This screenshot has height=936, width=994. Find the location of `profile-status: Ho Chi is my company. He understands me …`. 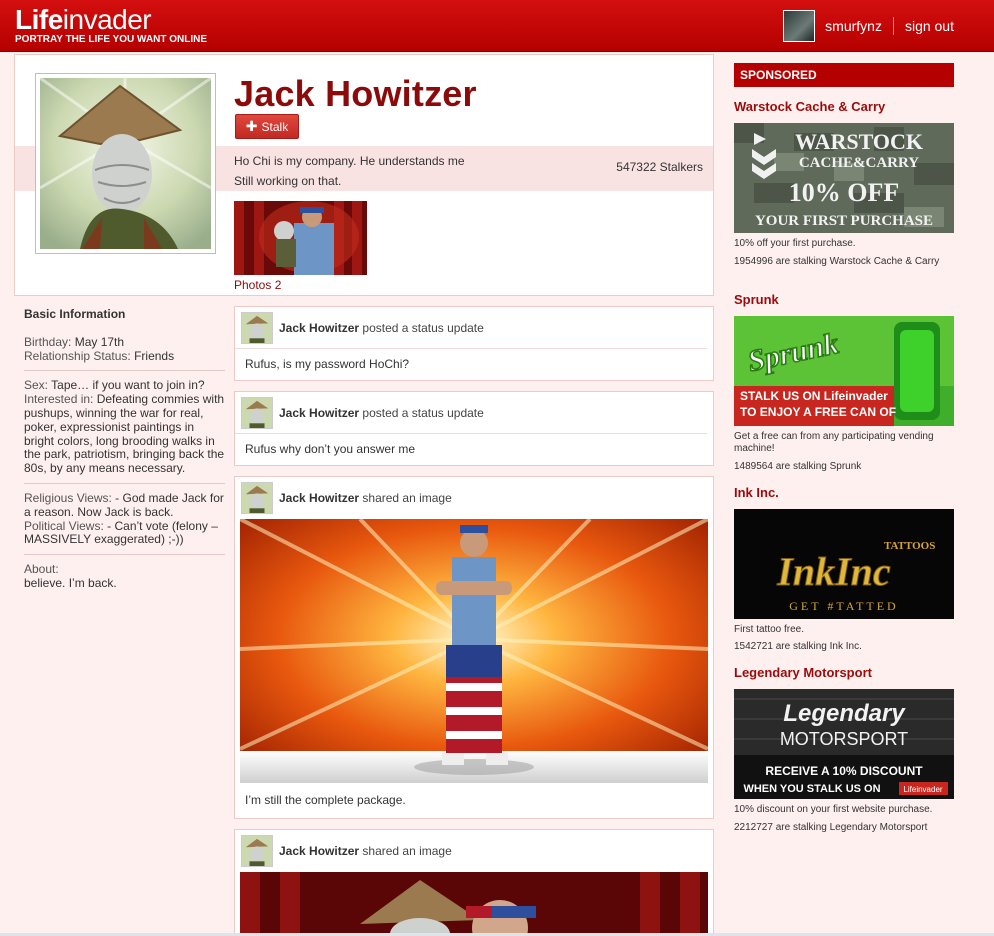

profile-status: Ho Chi is my company. He understands me … is located at coordinates (349, 171).